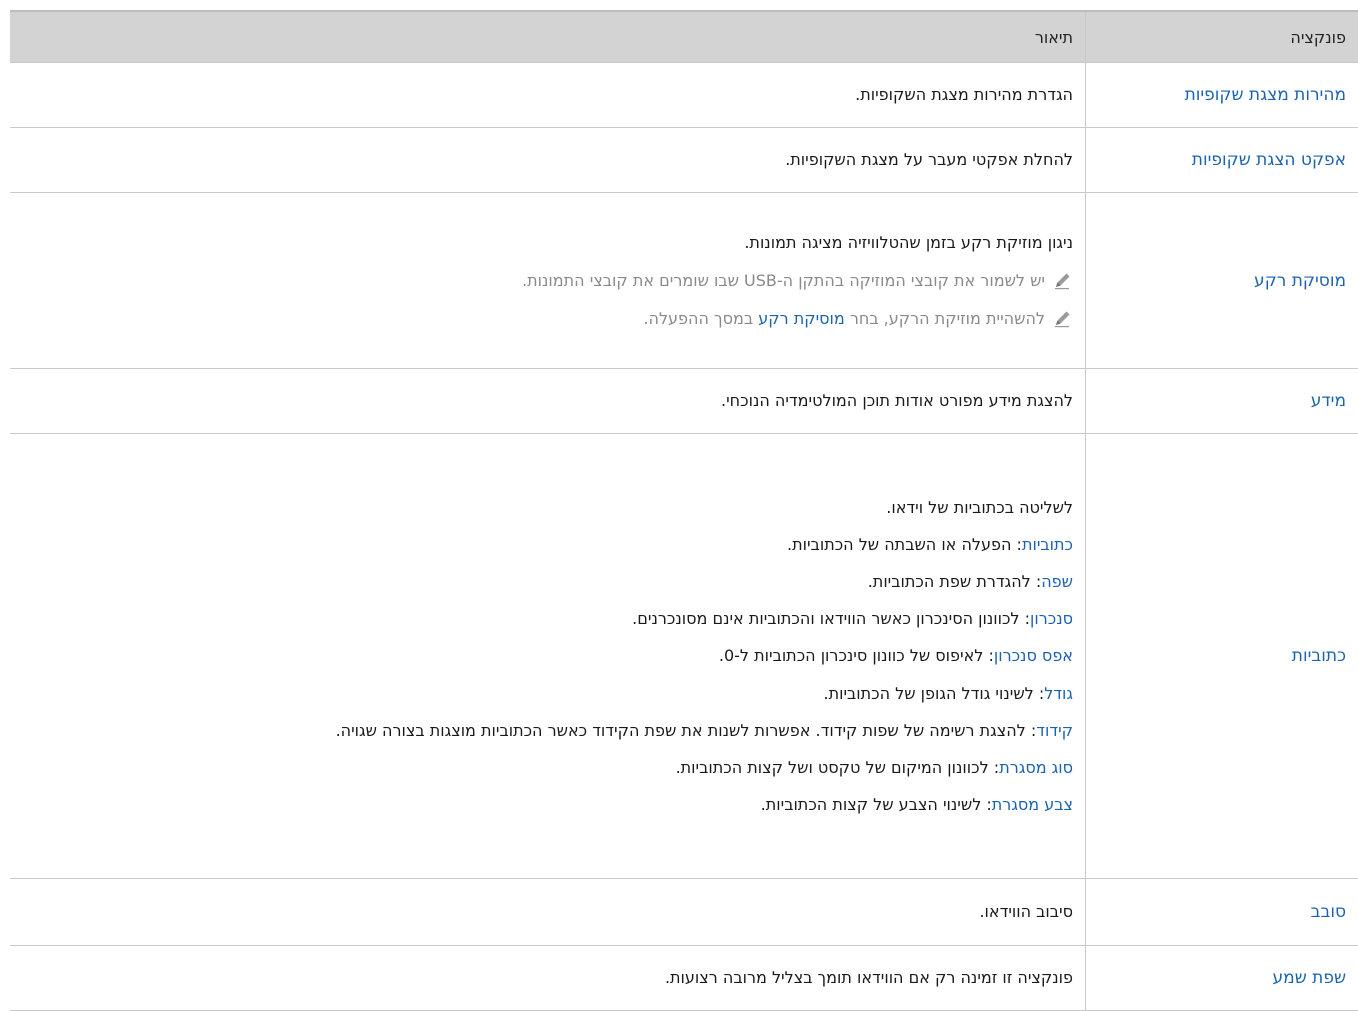 This screenshot has height=1011, width=1358. What do you see at coordinates (547, 693) in the screenshot?
I see `subtitle-option: גודל: לשינוי גודל הגופן של הכתוביות.` at bounding box center [547, 693].